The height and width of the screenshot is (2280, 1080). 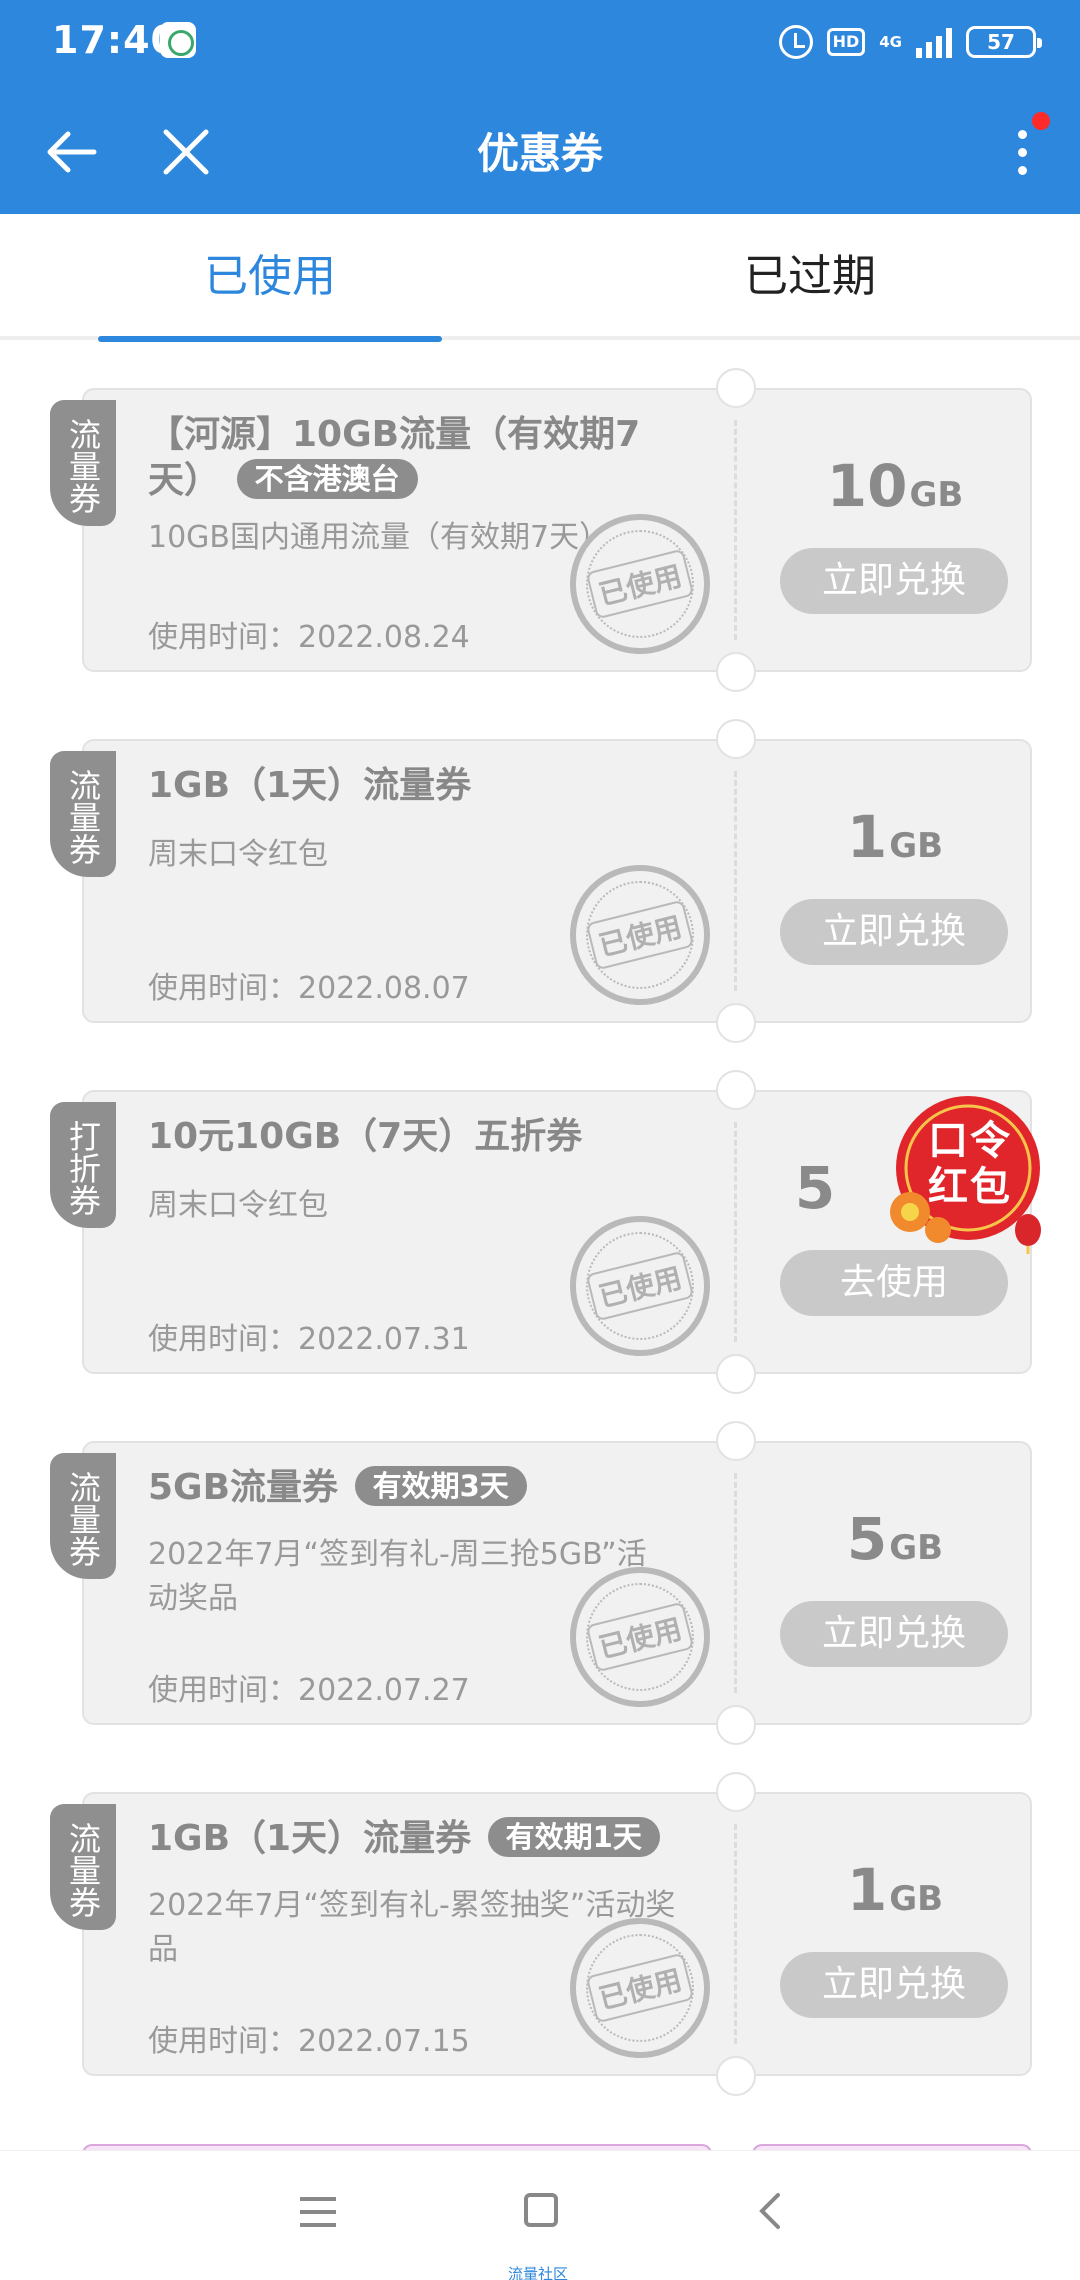 What do you see at coordinates (318, 2212) in the screenshot?
I see `recent-apps-icon` at bounding box center [318, 2212].